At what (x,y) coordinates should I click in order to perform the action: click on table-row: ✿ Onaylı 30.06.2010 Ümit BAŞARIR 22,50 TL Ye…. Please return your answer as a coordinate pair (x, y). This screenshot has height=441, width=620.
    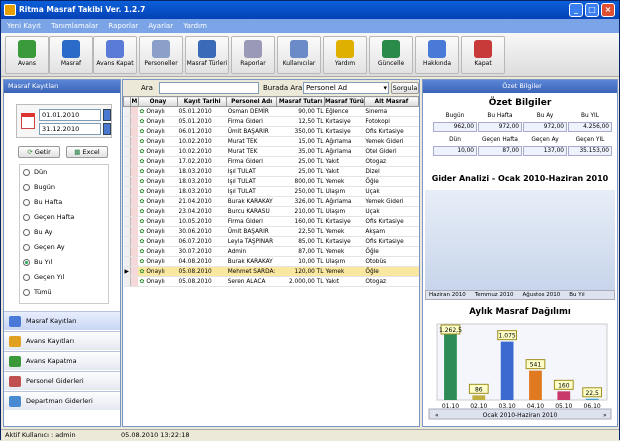
    Looking at the image, I should click on (271, 231).